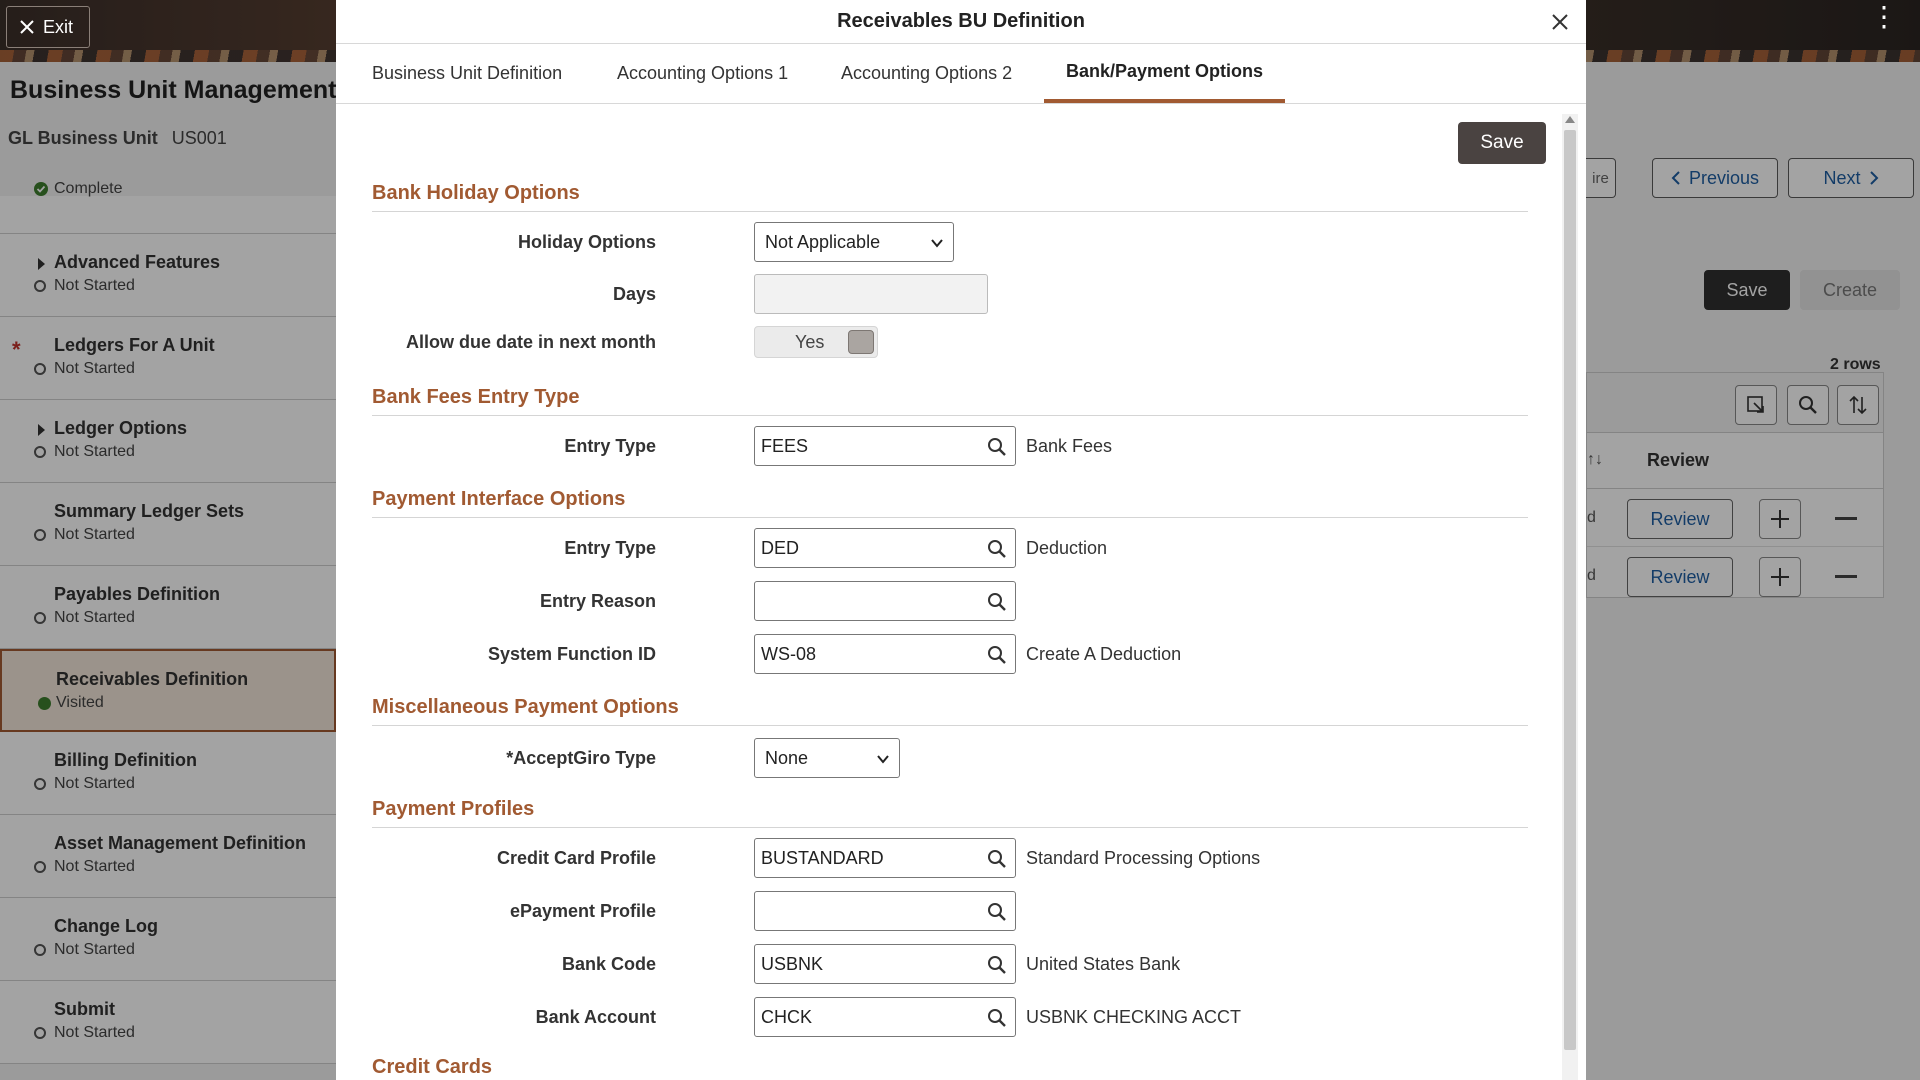 This screenshot has height=1080, width=1920. I want to click on system-function-desc: Create A Deduction, so click(1103, 654).